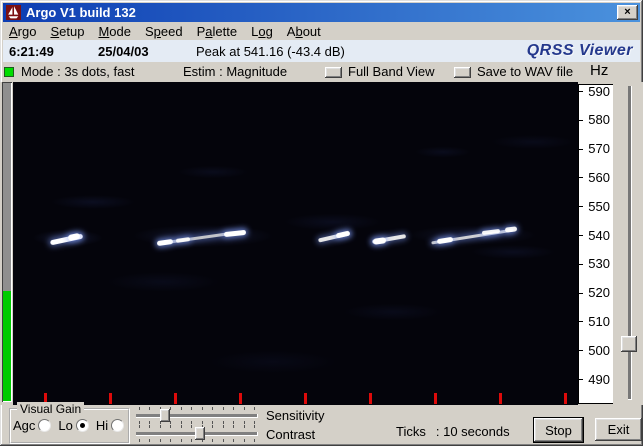 The image size is (643, 446). I want to click on freq-label: 560, so click(599, 177).